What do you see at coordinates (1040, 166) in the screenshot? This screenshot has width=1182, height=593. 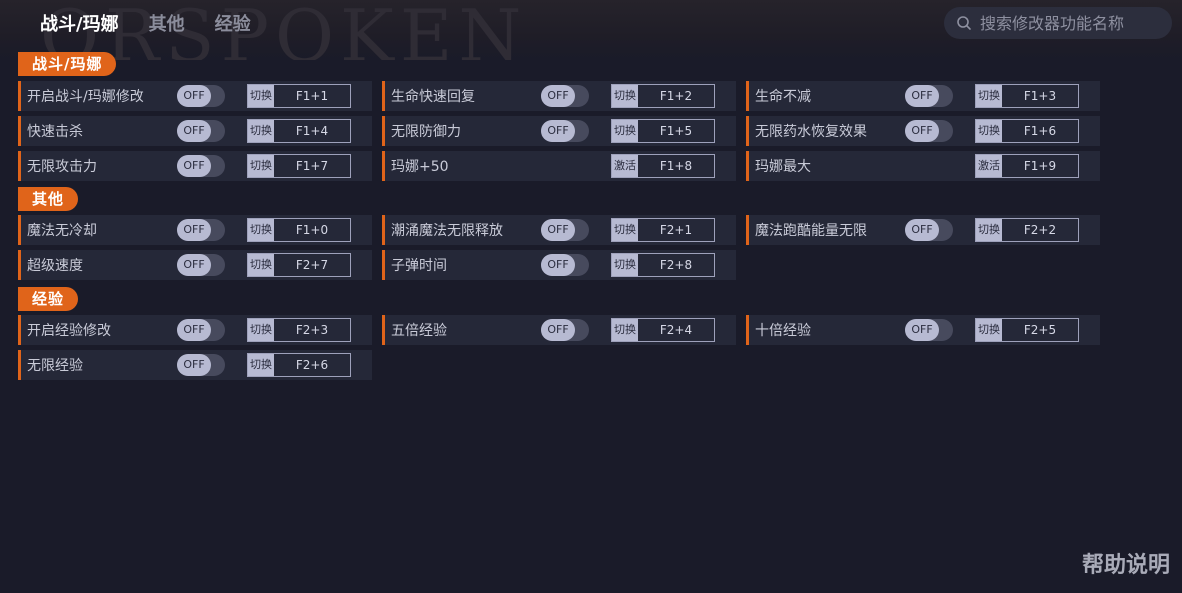 I see `hotkey-binding: F1+9` at bounding box center [1040, 166].